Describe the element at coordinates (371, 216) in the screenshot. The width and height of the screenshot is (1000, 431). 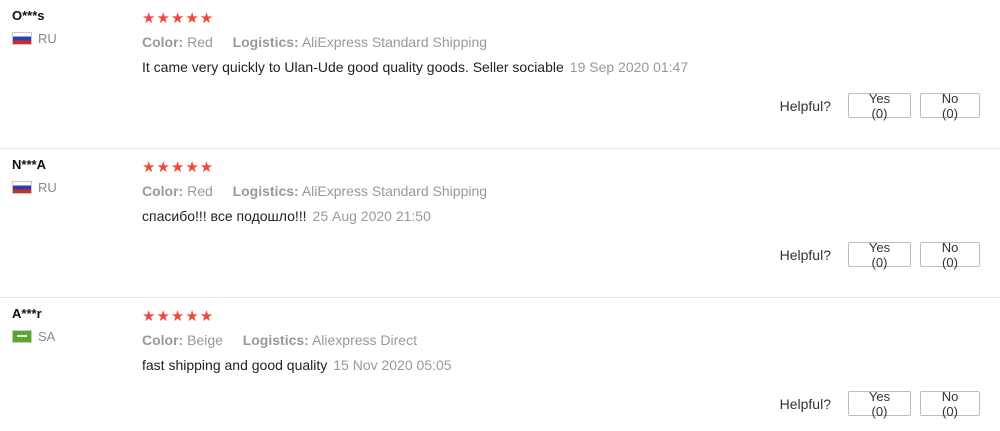
I see `review-date: 25 Aug 2020 21:50` at that location.